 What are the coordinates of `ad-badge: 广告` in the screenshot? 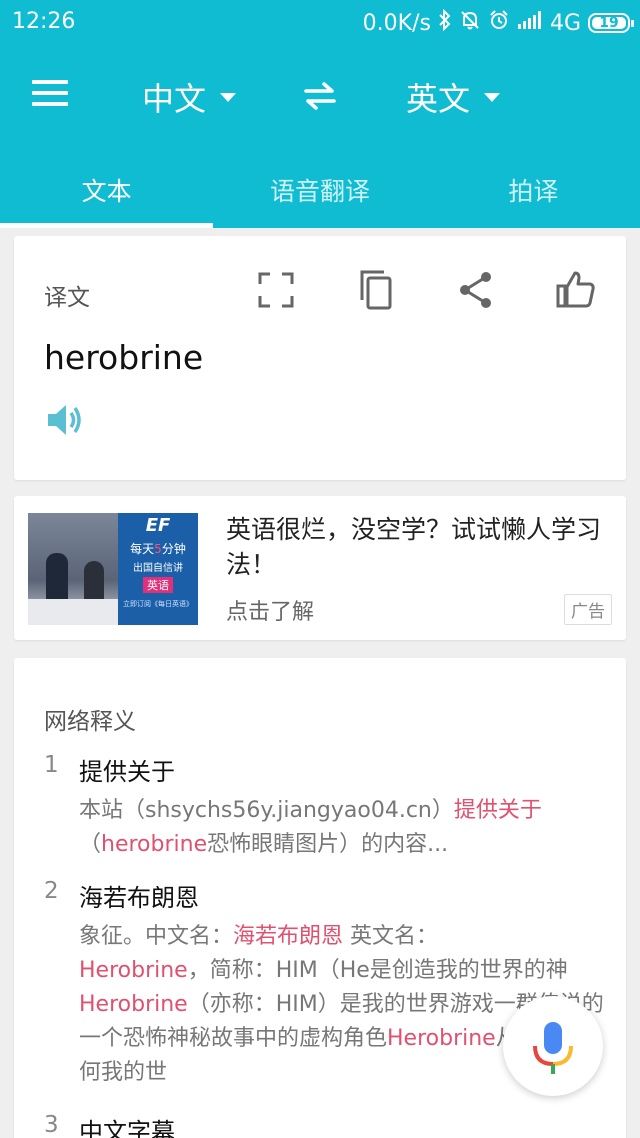 It's located at (588, 609).